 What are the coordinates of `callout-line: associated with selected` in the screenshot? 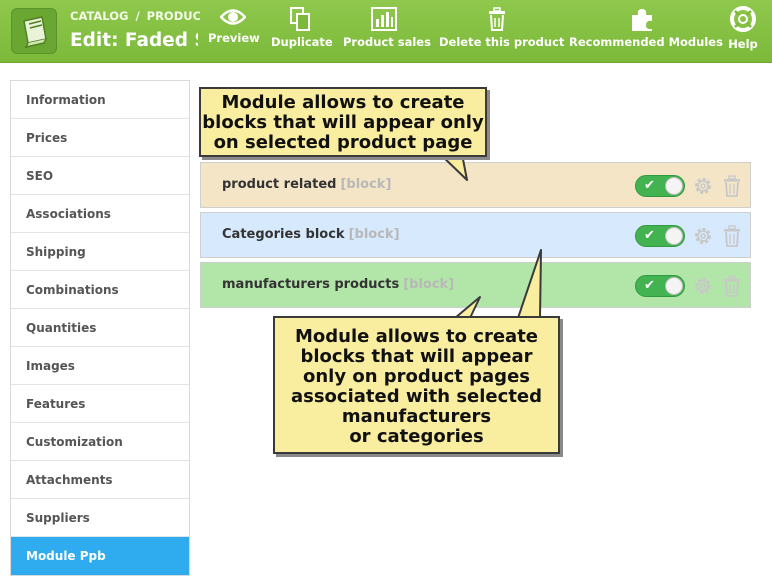 It's located at (416, 396).